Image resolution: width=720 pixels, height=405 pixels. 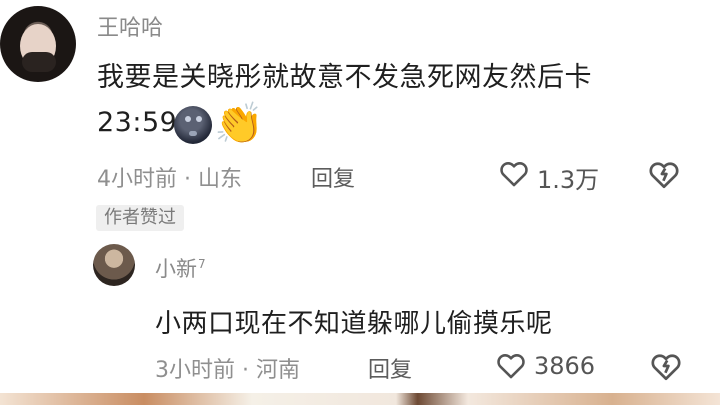 What do you see at coordinates (344, 77) in the screenshot?
I see `comment-text-line1: 我要是关晓彤就故意不发急死网友然后卡` at bounding box center [344, 77].